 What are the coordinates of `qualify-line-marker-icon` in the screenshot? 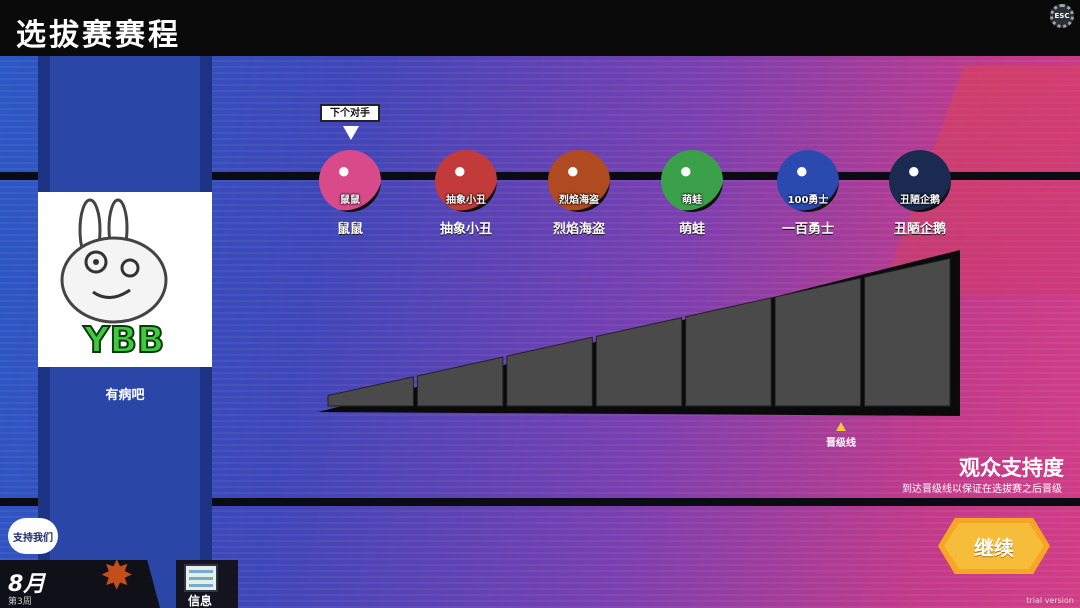 It's located at (841, 426).